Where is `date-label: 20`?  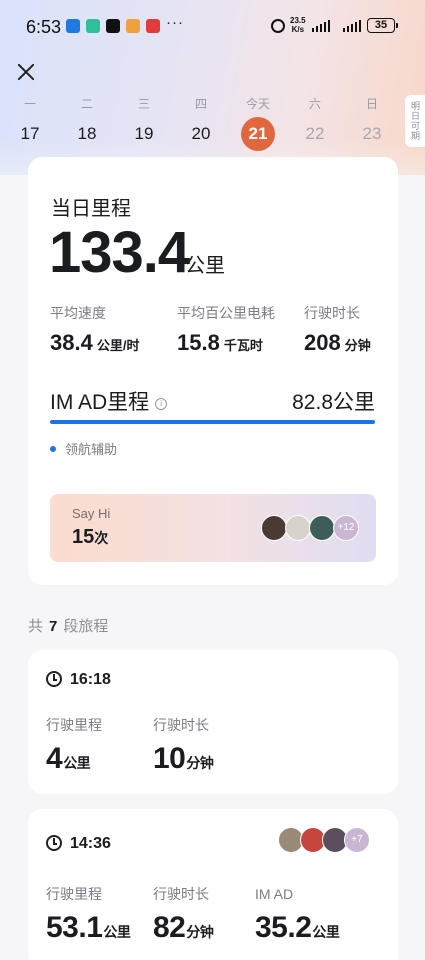
date-label: 20 is located at coordinates (201, 133).